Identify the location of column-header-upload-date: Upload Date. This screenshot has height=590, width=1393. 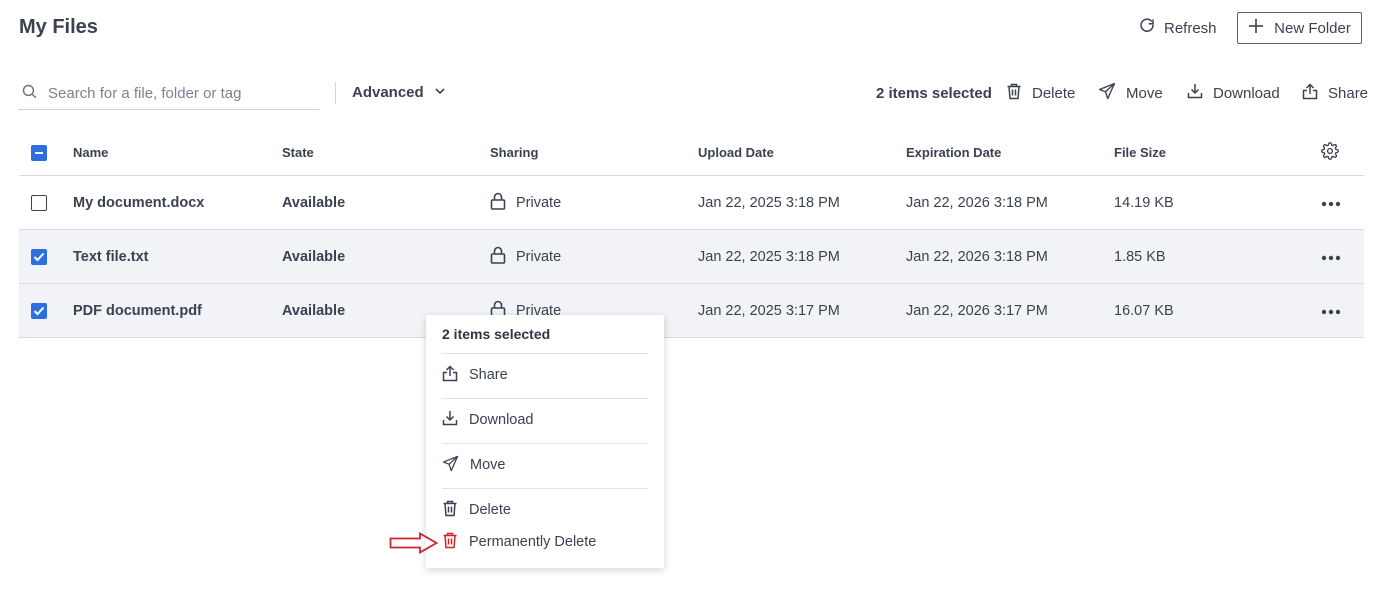
(736, 152).